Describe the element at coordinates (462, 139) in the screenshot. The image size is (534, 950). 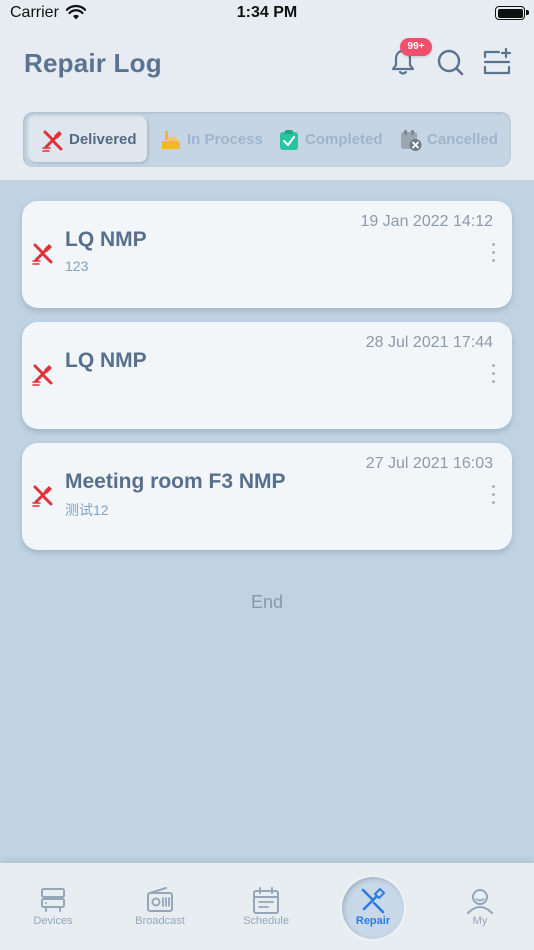
I see `tab-label: Cancelled` at that location.